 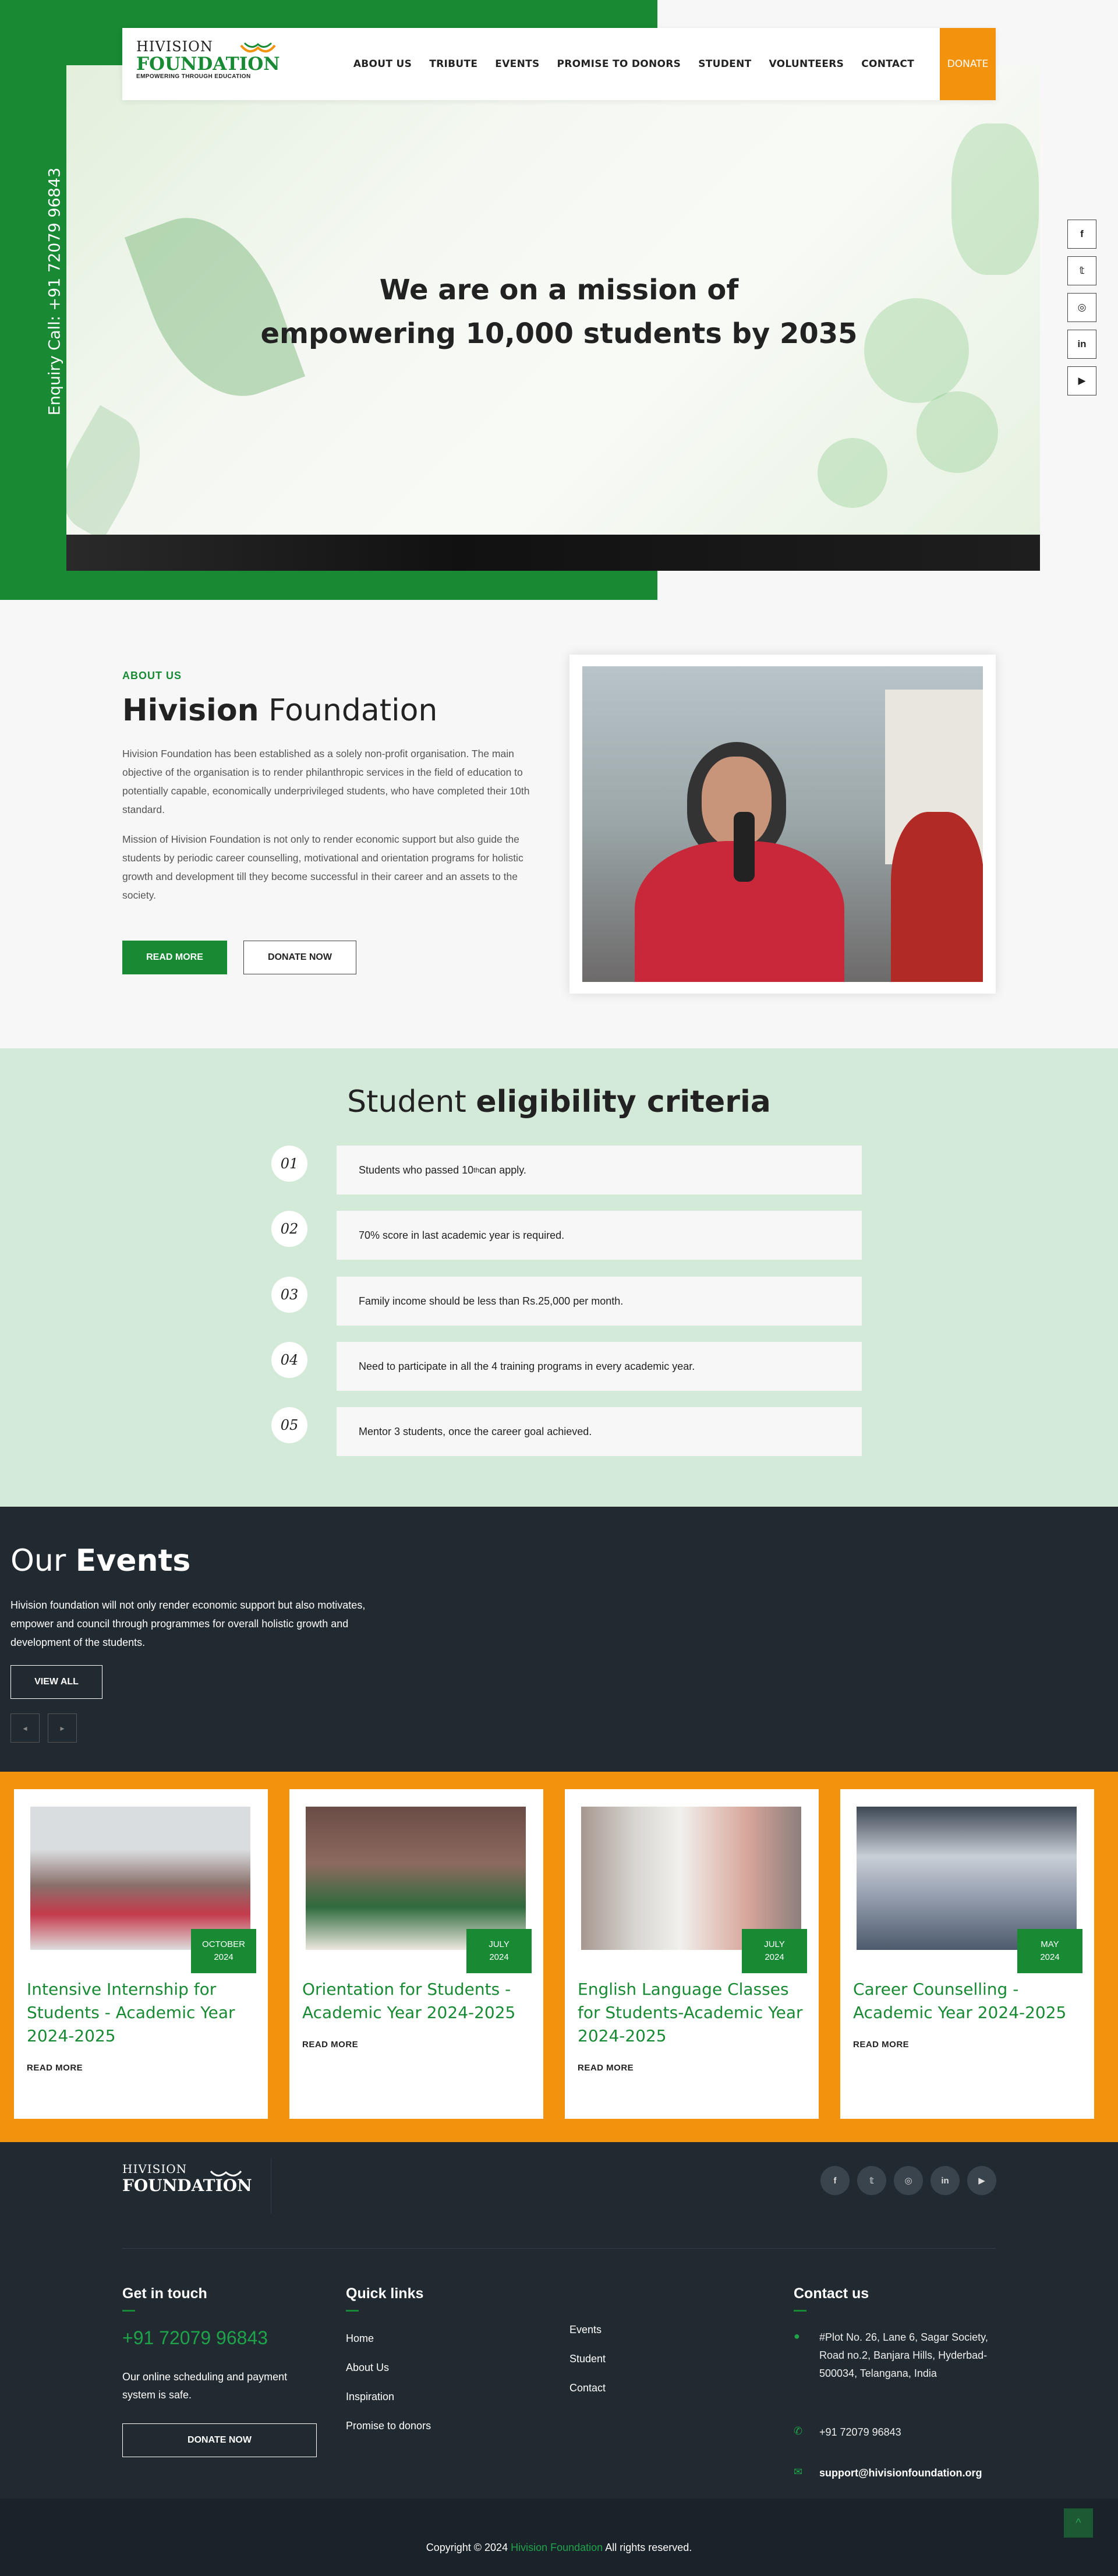 I want to click on about-donate-now-button: DONATE NOW, so click(x=299, y=957).